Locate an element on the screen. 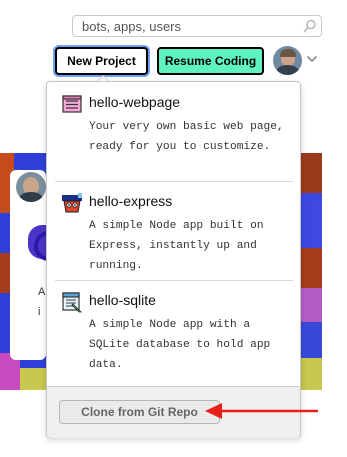 Image resolution: width=347 pixels, height=457 pixels. red-arrow-left-icon is located at coordinates (261, 411).